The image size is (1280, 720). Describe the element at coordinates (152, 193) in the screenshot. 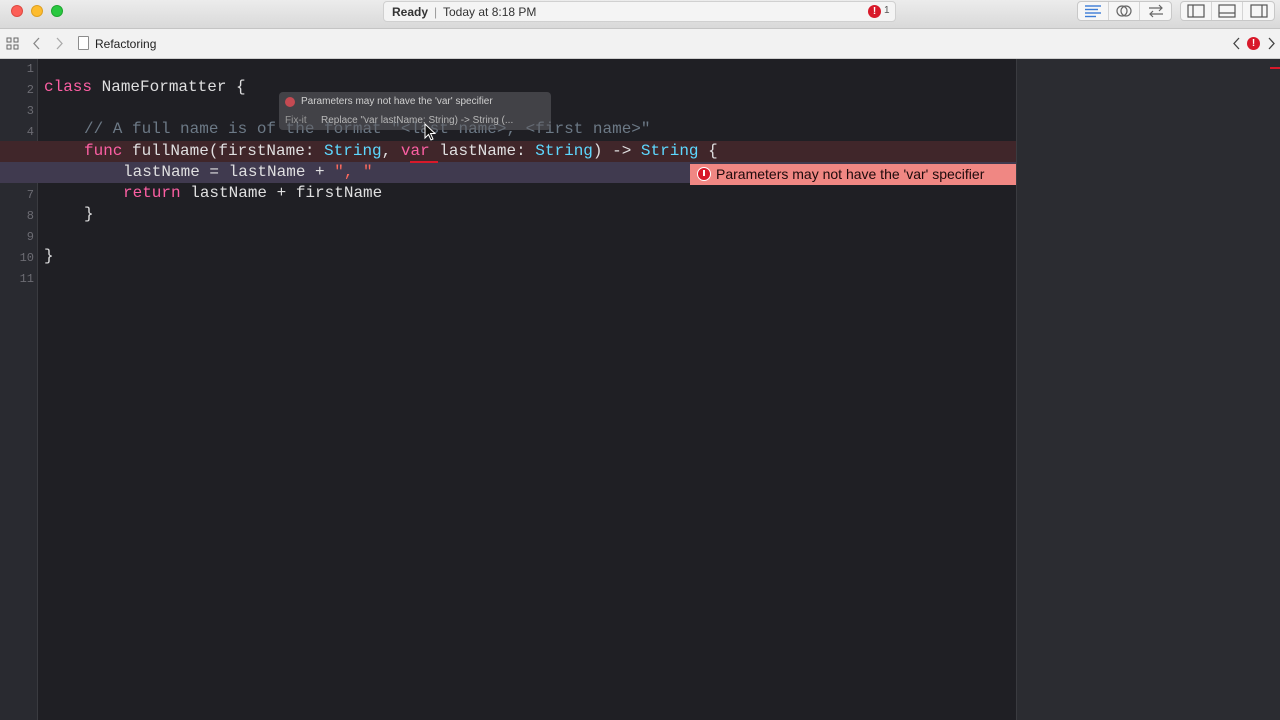

I see `keyword-return: return` at that location.